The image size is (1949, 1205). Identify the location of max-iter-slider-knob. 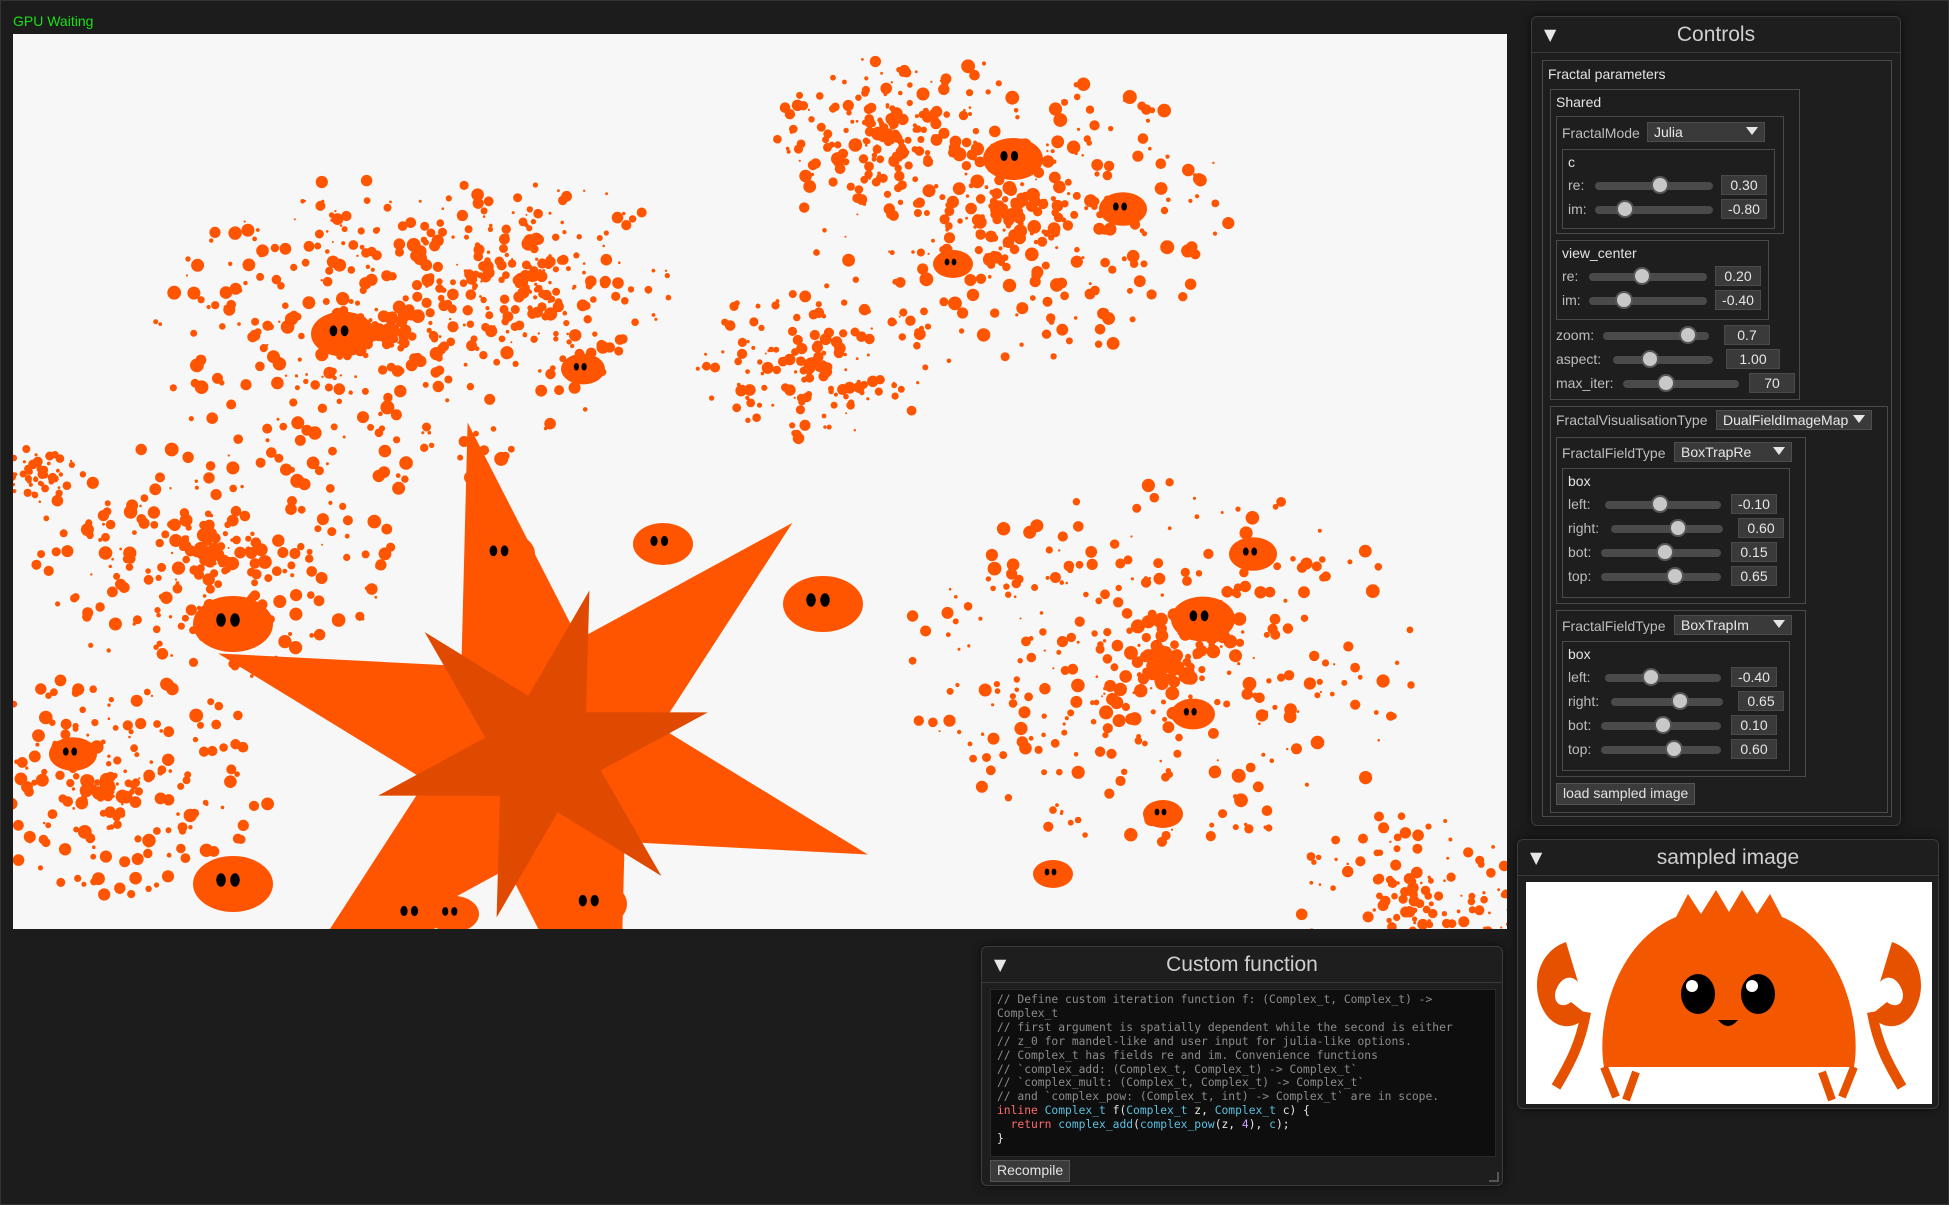
(1665, 383).